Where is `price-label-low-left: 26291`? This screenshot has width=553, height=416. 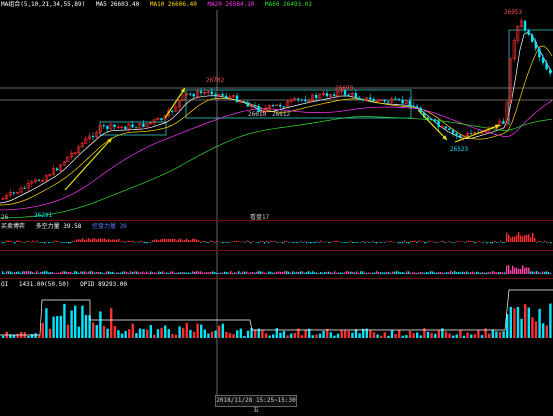
price-label-low-left: 26291 is located at coordinates (43, 215).